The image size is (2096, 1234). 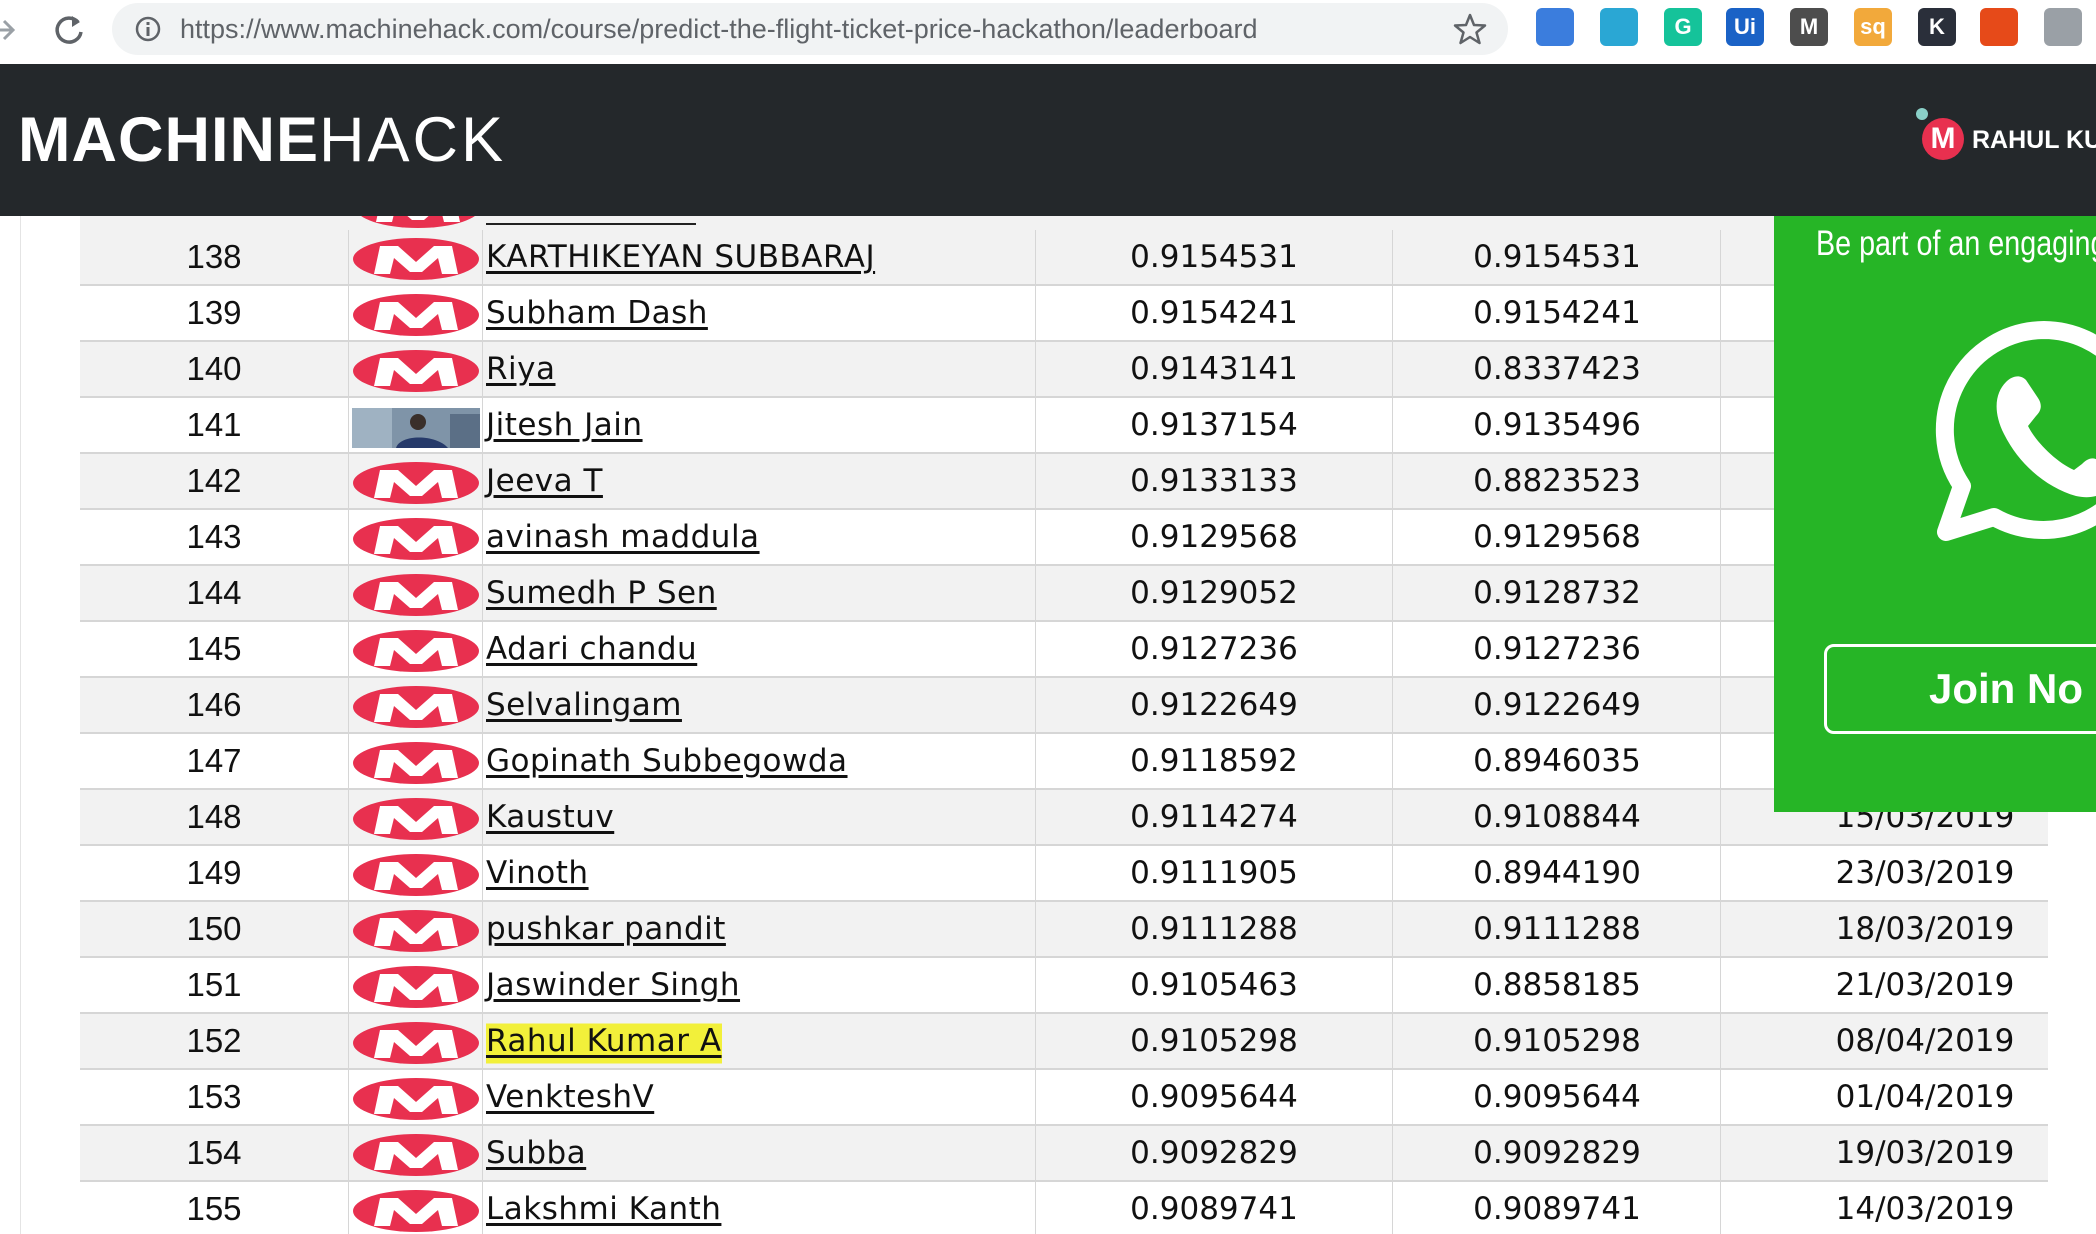 What do you see at coordinates (1745, 27) in the screenshot?
I see `extension-ui-icon: Ui` at bounding box center [1745, 27].